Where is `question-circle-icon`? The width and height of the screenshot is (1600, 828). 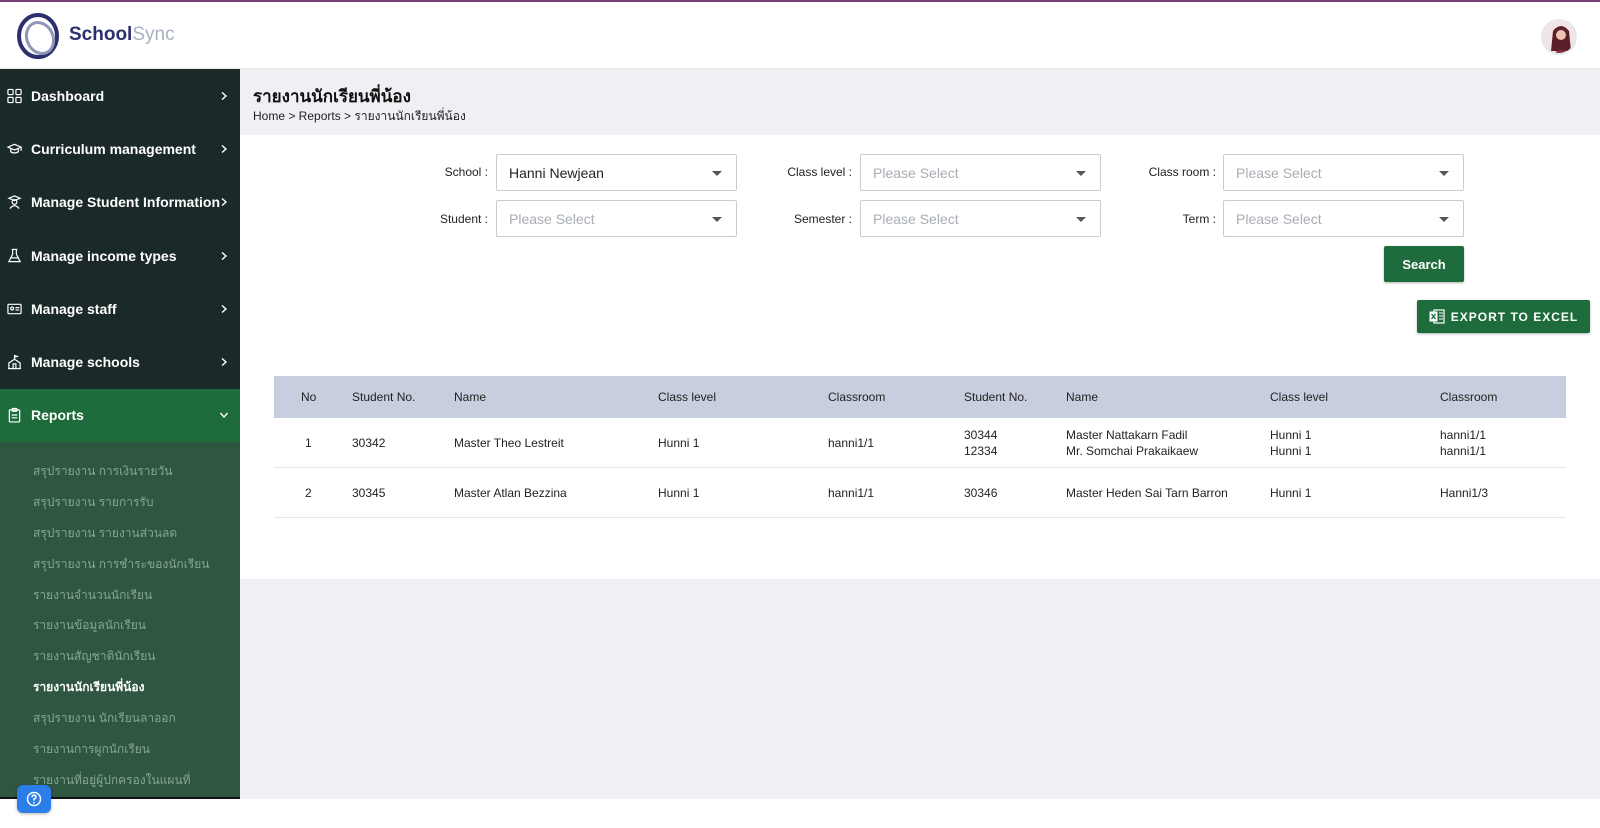
question-circle-icon is located at coordinates (34, 799).